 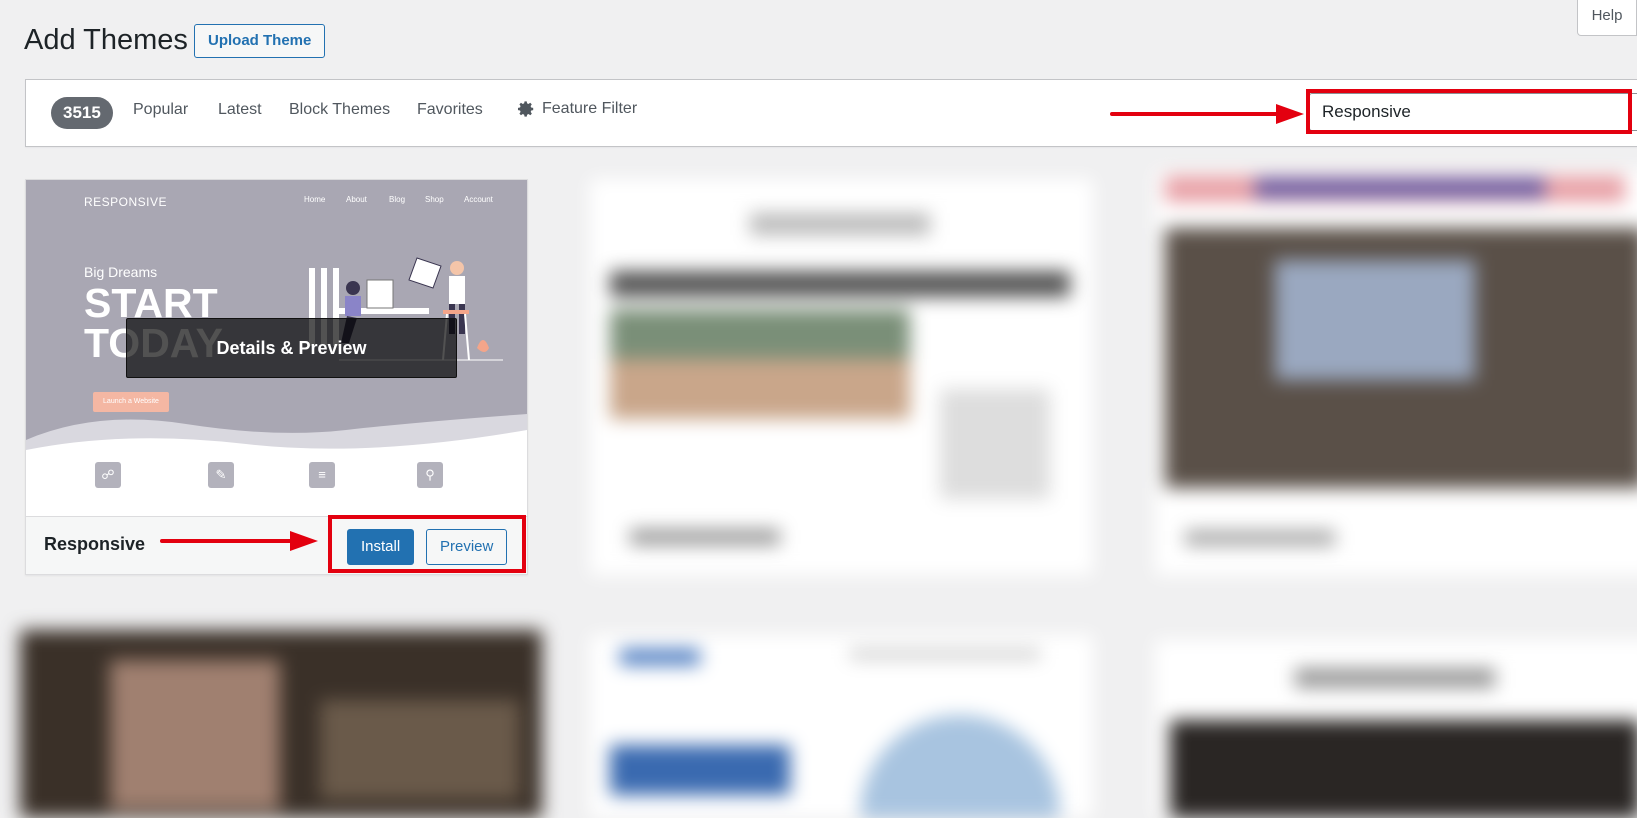 I want to click on gear-icon, so click(x=525, y=109).